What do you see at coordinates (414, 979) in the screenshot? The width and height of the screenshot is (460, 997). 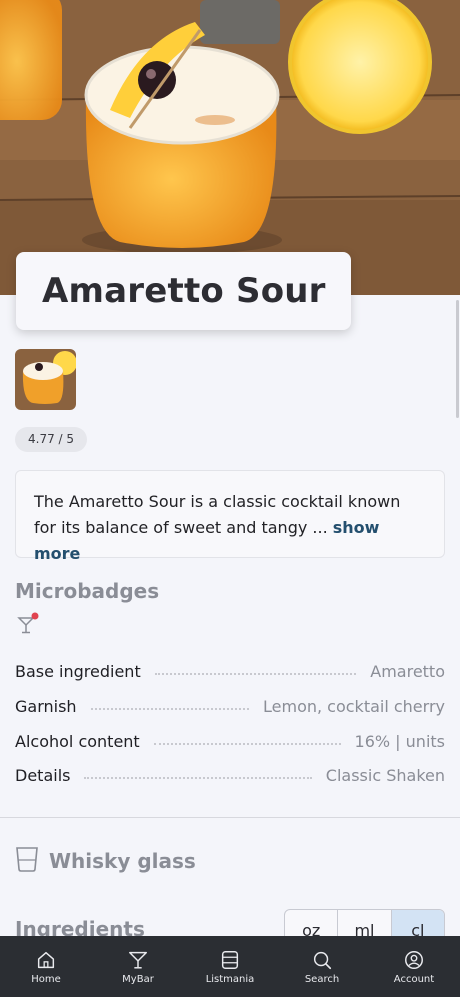 I see `tab-label: Account` at bounding box center [414, 979].